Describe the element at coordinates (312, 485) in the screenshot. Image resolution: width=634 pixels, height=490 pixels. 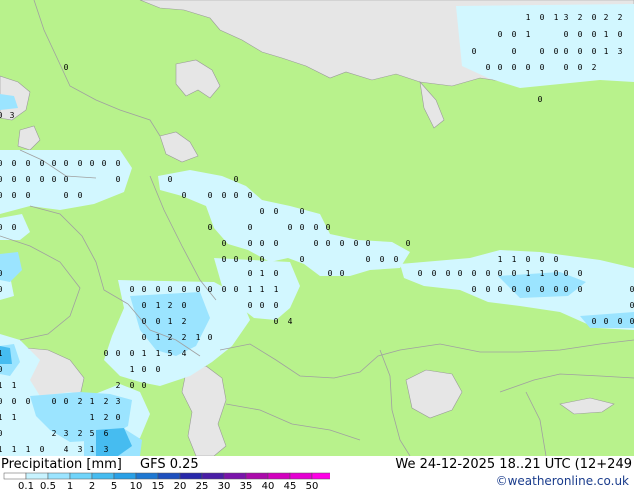
I see `legend-label: 50` at that location.